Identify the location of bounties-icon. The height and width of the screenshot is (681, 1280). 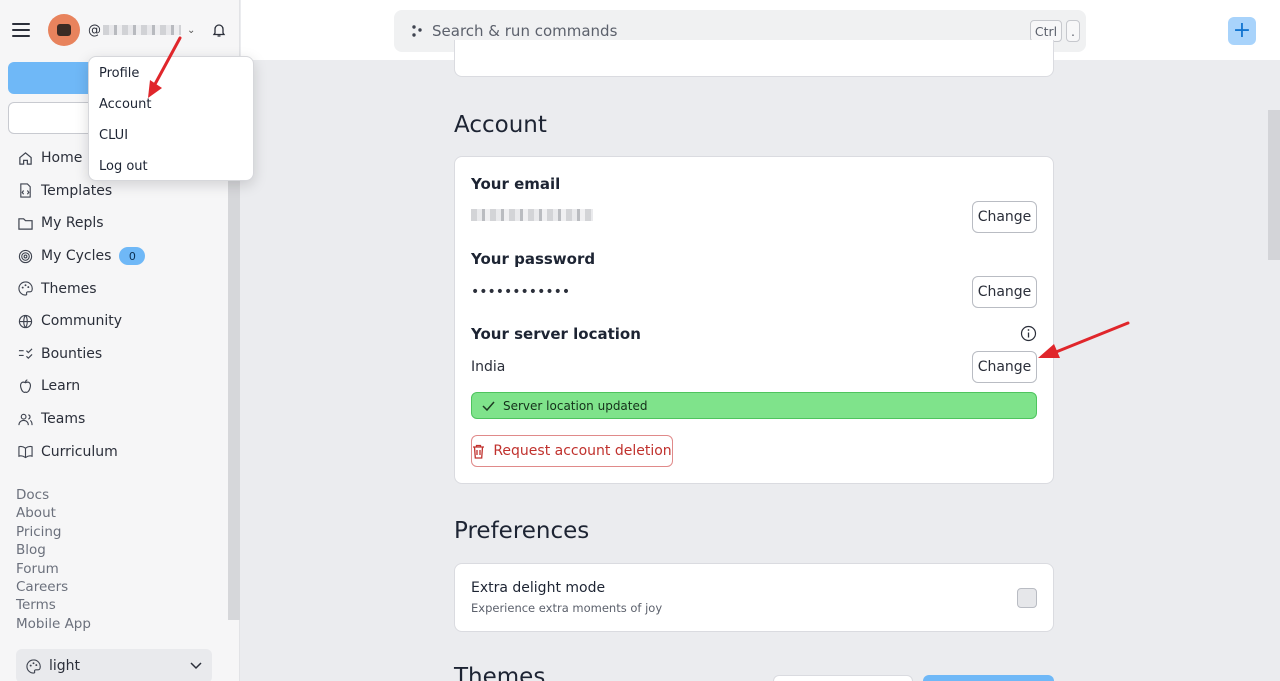
(25, 354).